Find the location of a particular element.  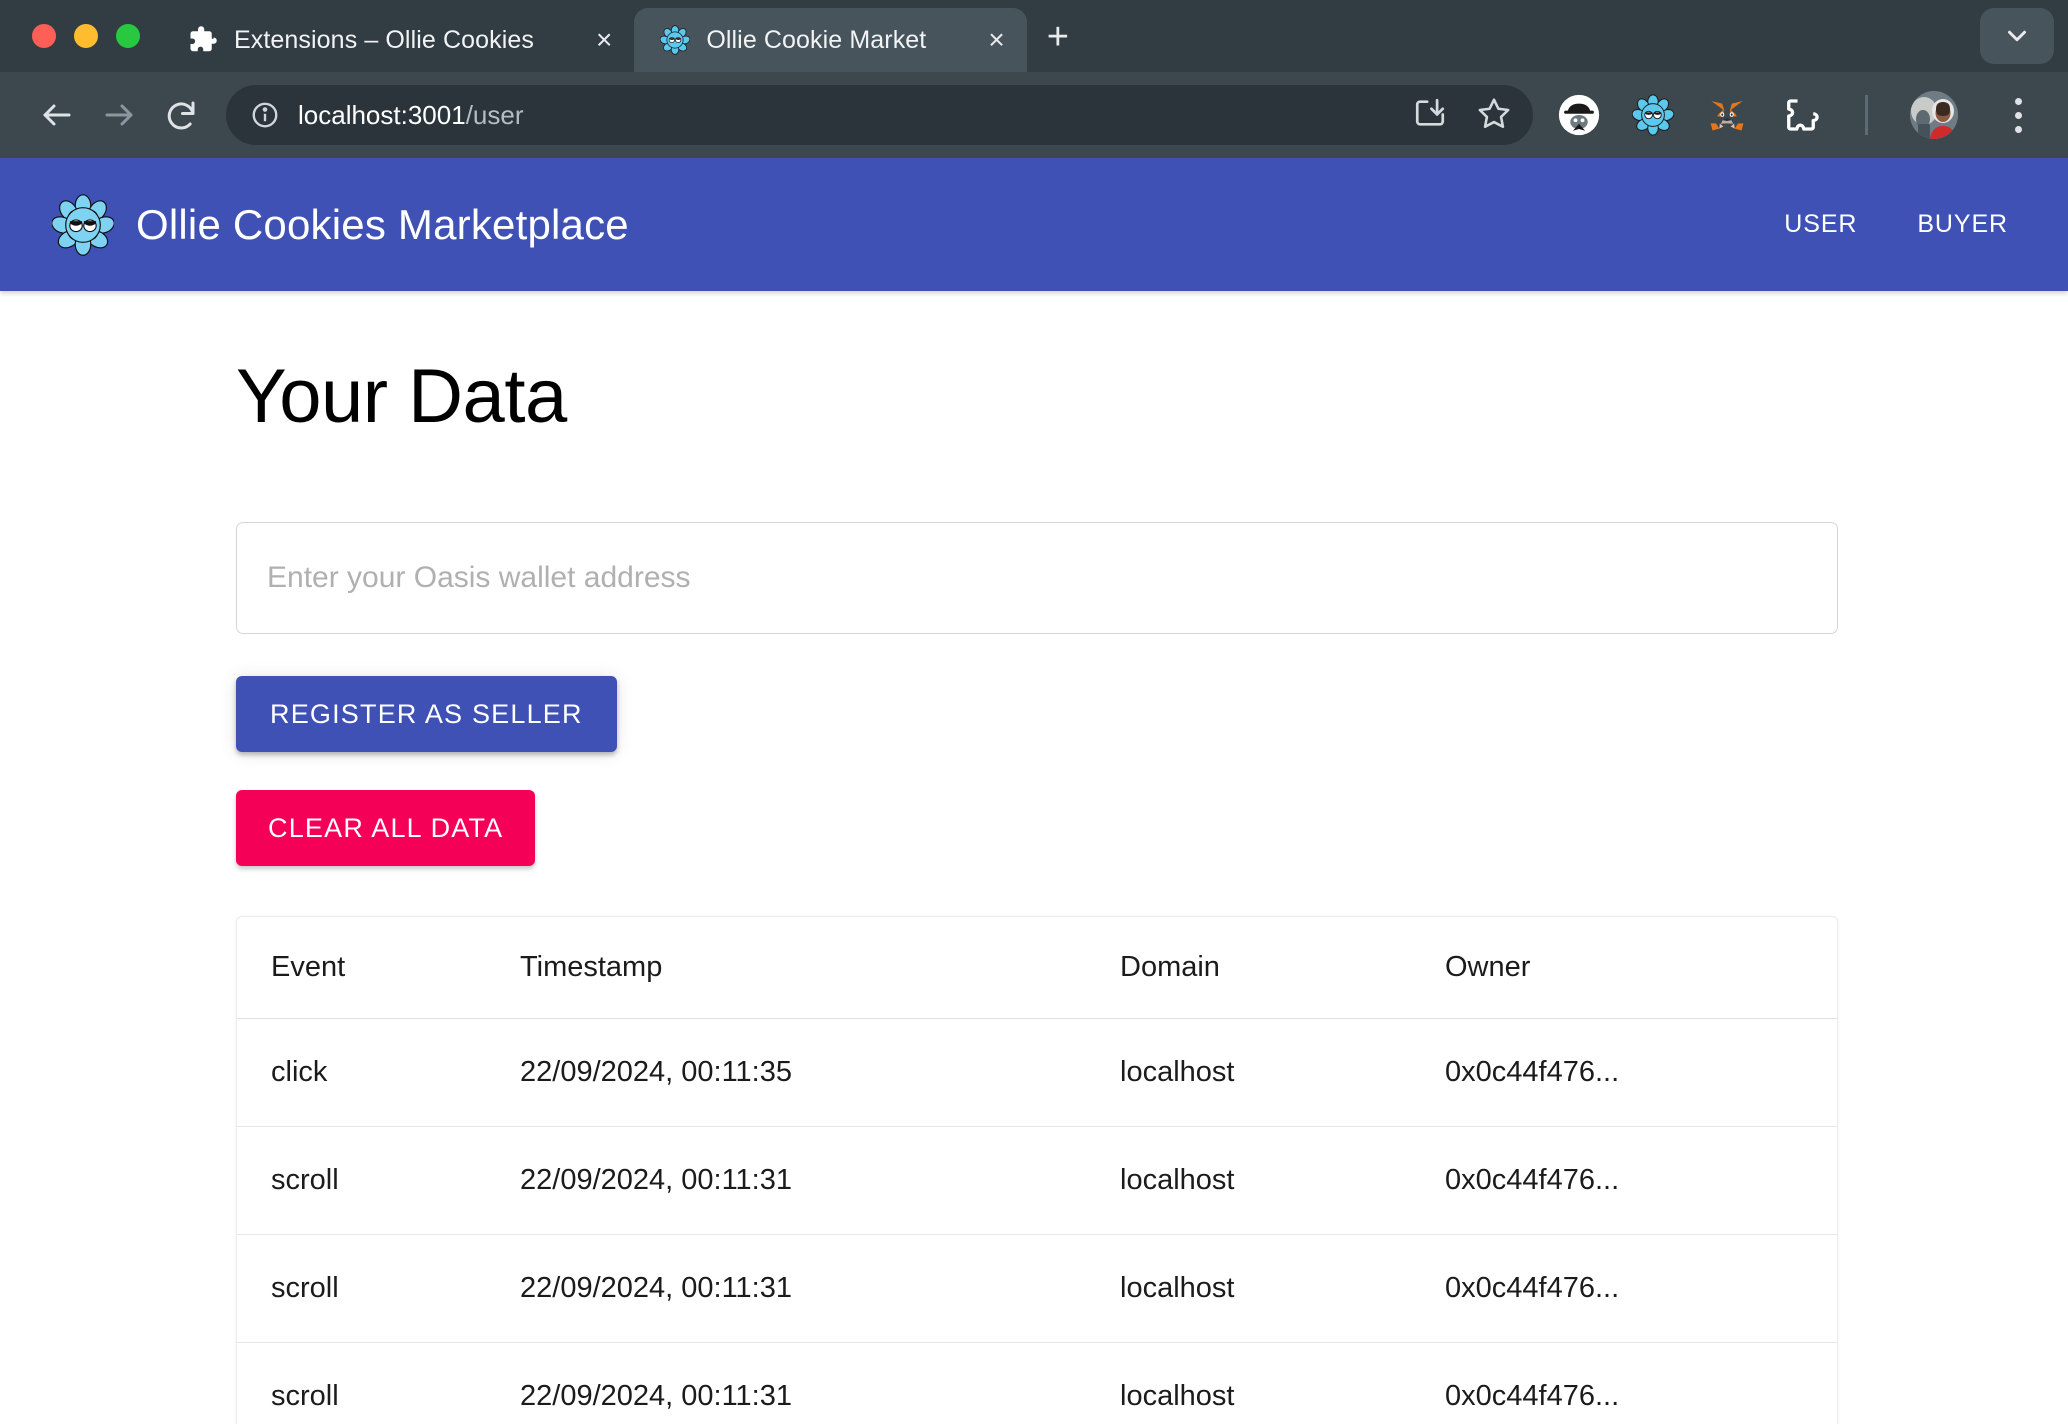

new-tab-button: + is located at coordinates (1058, 37).